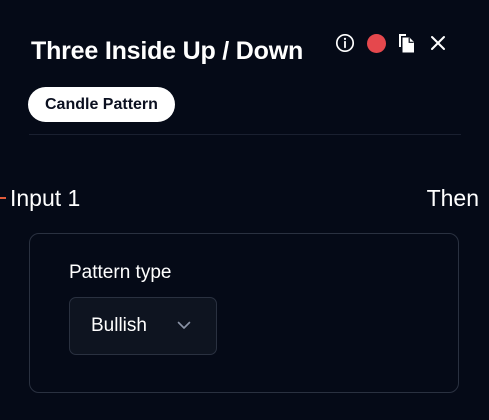 The image size is (489, 420). Describe the element at coordinates (452, 198) in the screenshot. I see `output-port-label: Then` at that location.